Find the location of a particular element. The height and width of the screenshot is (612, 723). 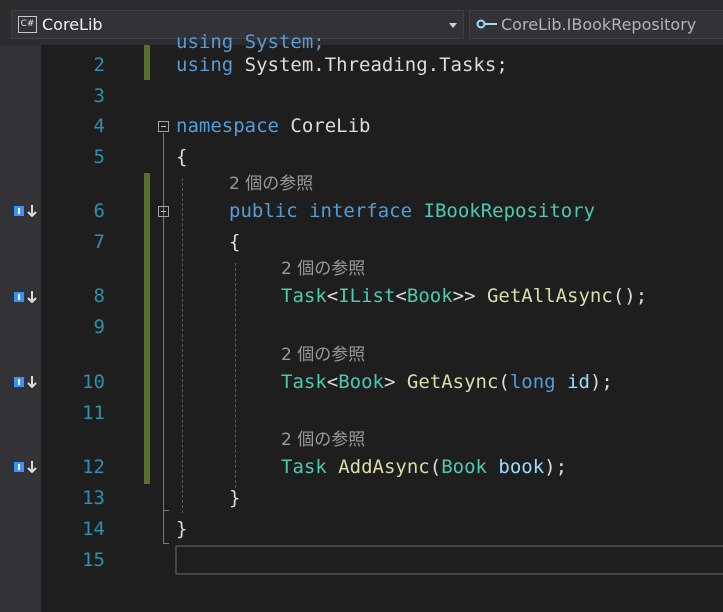

line-number: 11 is located at coordinates (93, 413).